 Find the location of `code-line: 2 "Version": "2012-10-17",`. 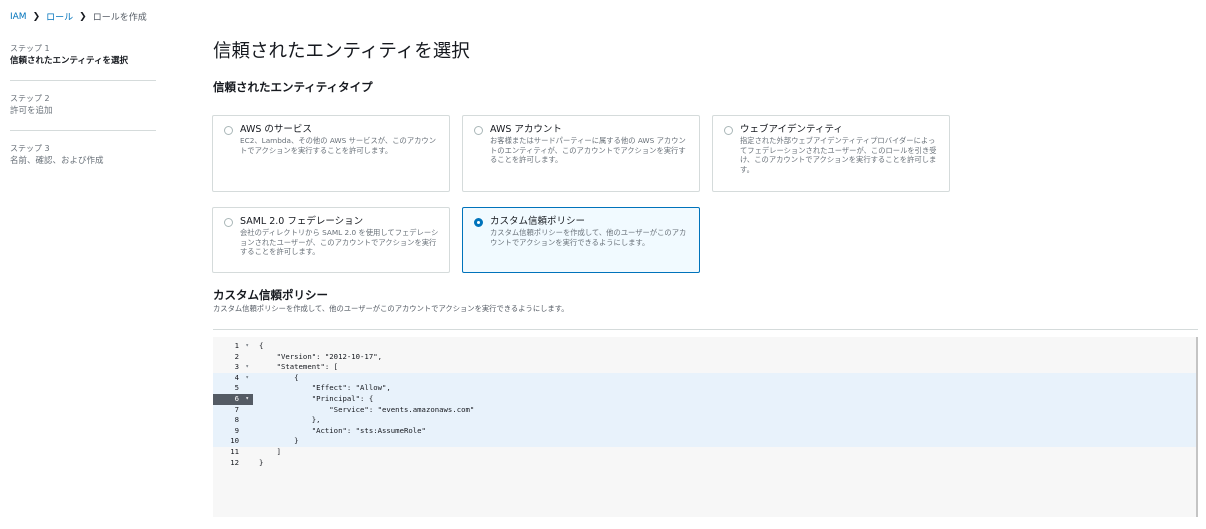

code-line: 2 "Version": "2012-10-17", is located at coordinates (704, 357).